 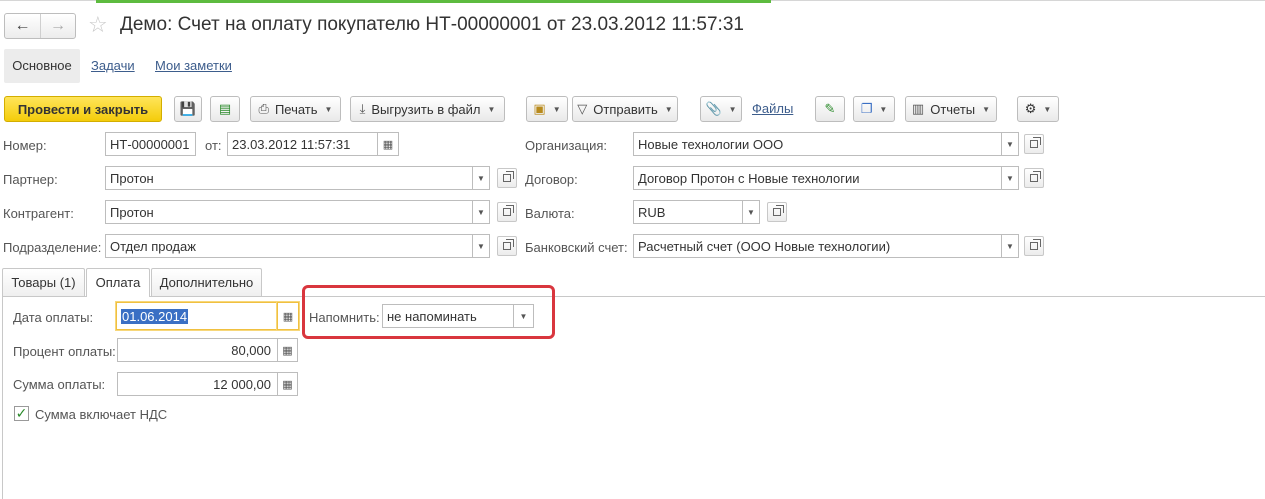 I want to click on post-and-close-button: Провести и закрыть, so click(x=83, y=109).